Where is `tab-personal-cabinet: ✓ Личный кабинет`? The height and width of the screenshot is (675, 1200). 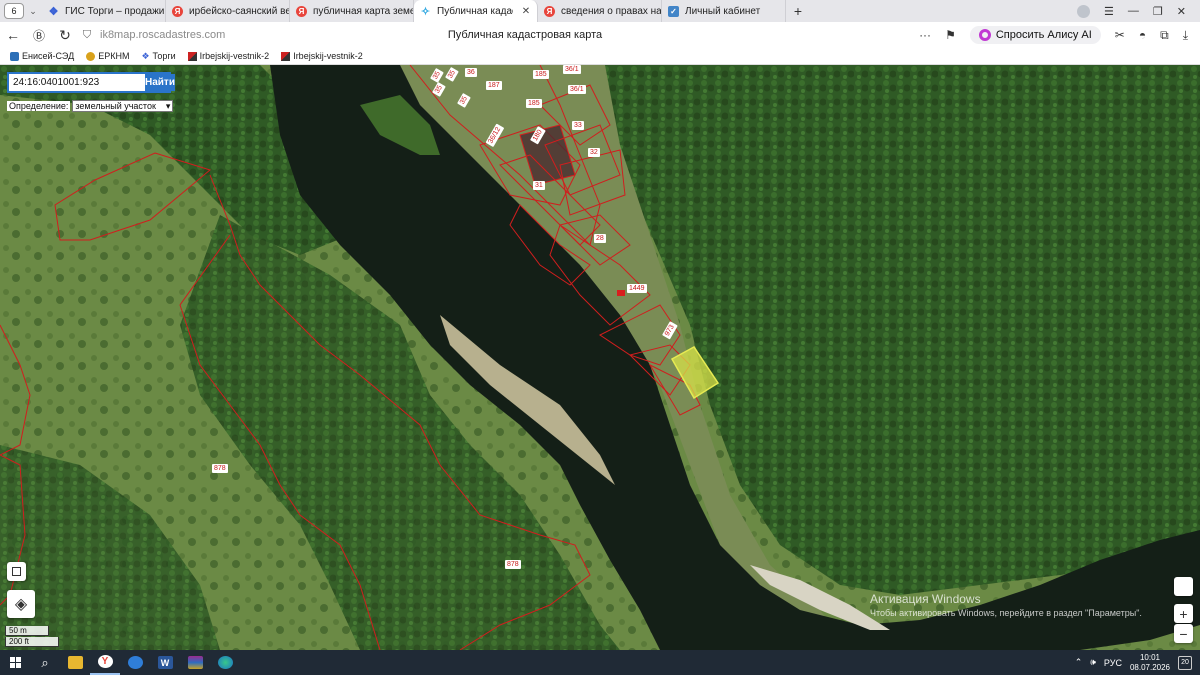
tab-personal-cabinet: ✓ Личный кабинет is located at coordinates (724, 11).